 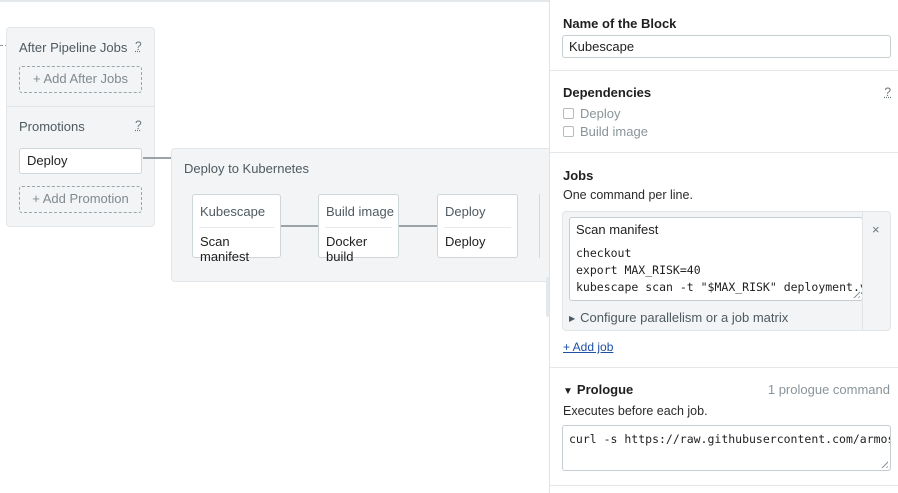 I want to click on after-pipeline-title: After Pipeline Jobs, so click(x=73, y=47).